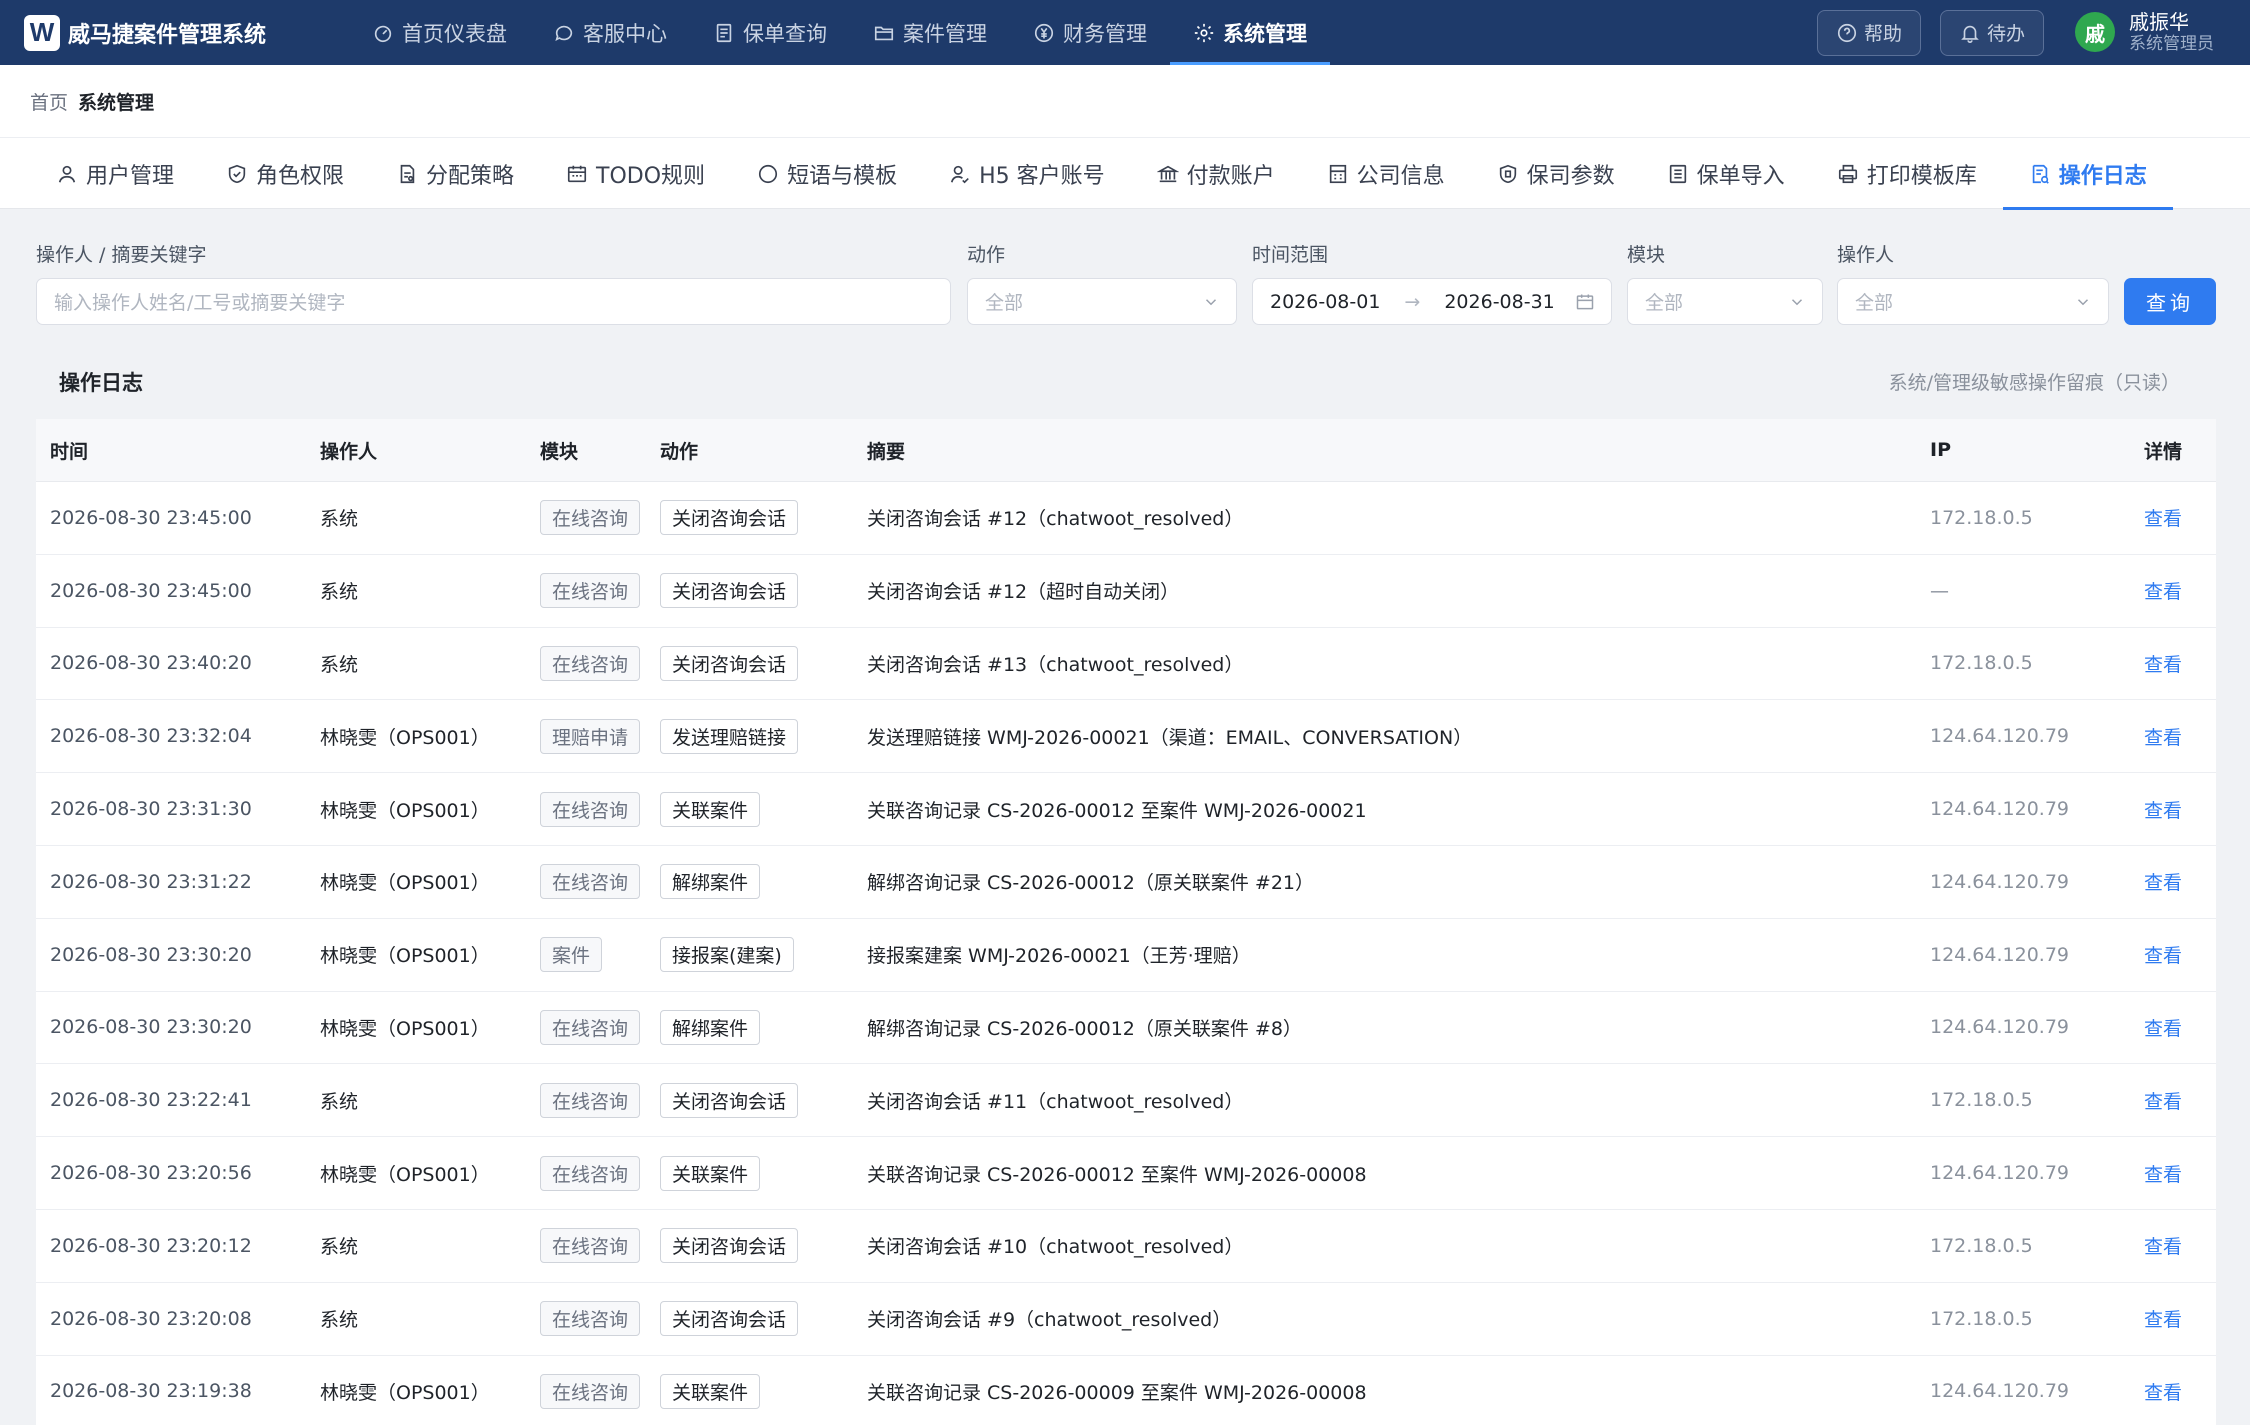 The height and width of the screenshot is (1425, 2250). What do you see at coordinates (1084, 1028) in the screenshot?
I see `cell-summary: 解绑咨询记录 CS-2026-00012（原关联案件 #8）` at bounding box center [1084, 1028].